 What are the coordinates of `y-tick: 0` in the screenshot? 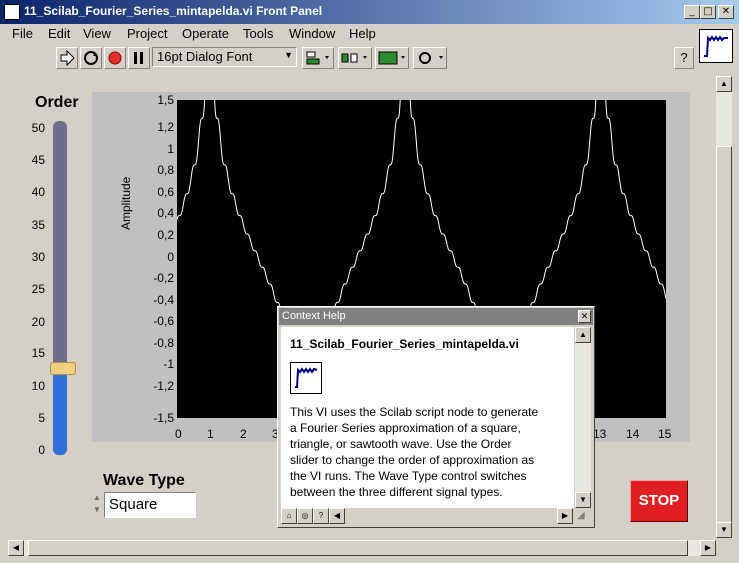 It's located at (170, 257).